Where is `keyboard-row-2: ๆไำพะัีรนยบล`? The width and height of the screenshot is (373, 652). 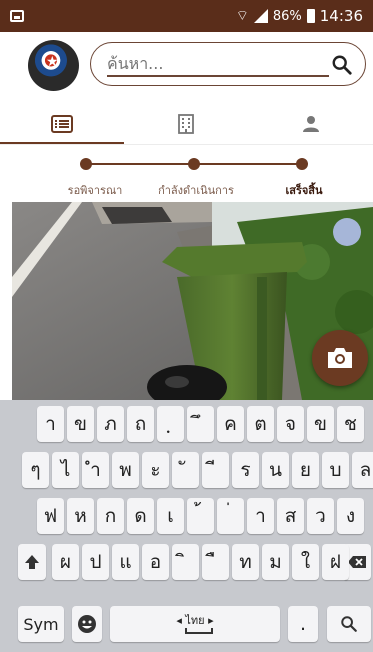 keyboard-row-2: ๆไำพะัีรนยบล is located at coordinates (186, 472).